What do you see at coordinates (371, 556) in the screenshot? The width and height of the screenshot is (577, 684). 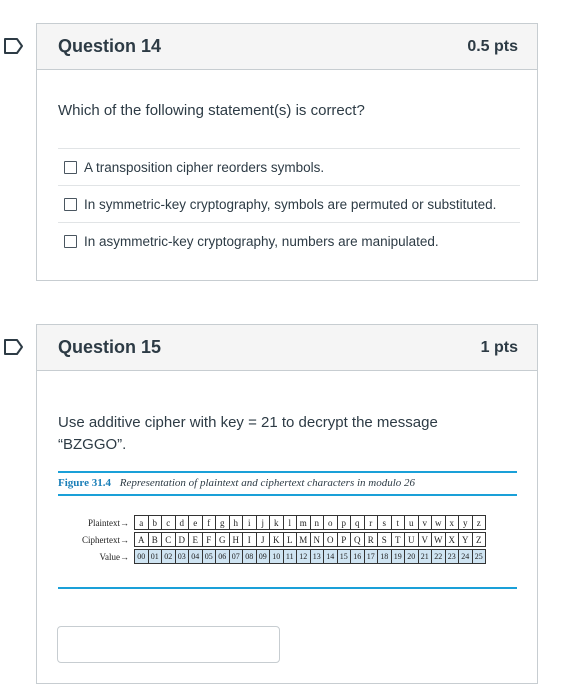 I see `table-cell: 17` at bounding box center [371, 556].